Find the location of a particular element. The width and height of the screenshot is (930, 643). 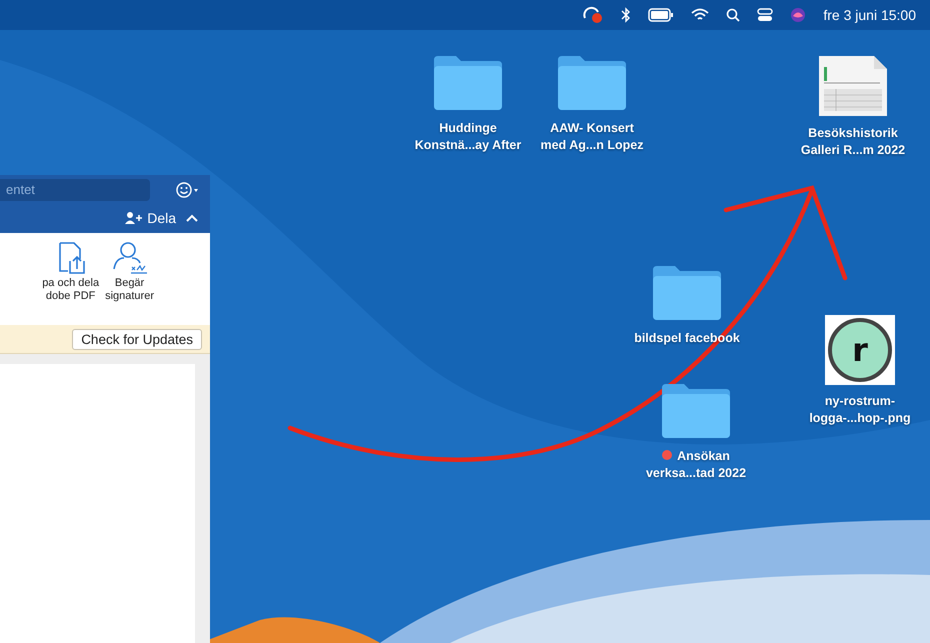

search-field: entet is located at coordinates (75, 190).